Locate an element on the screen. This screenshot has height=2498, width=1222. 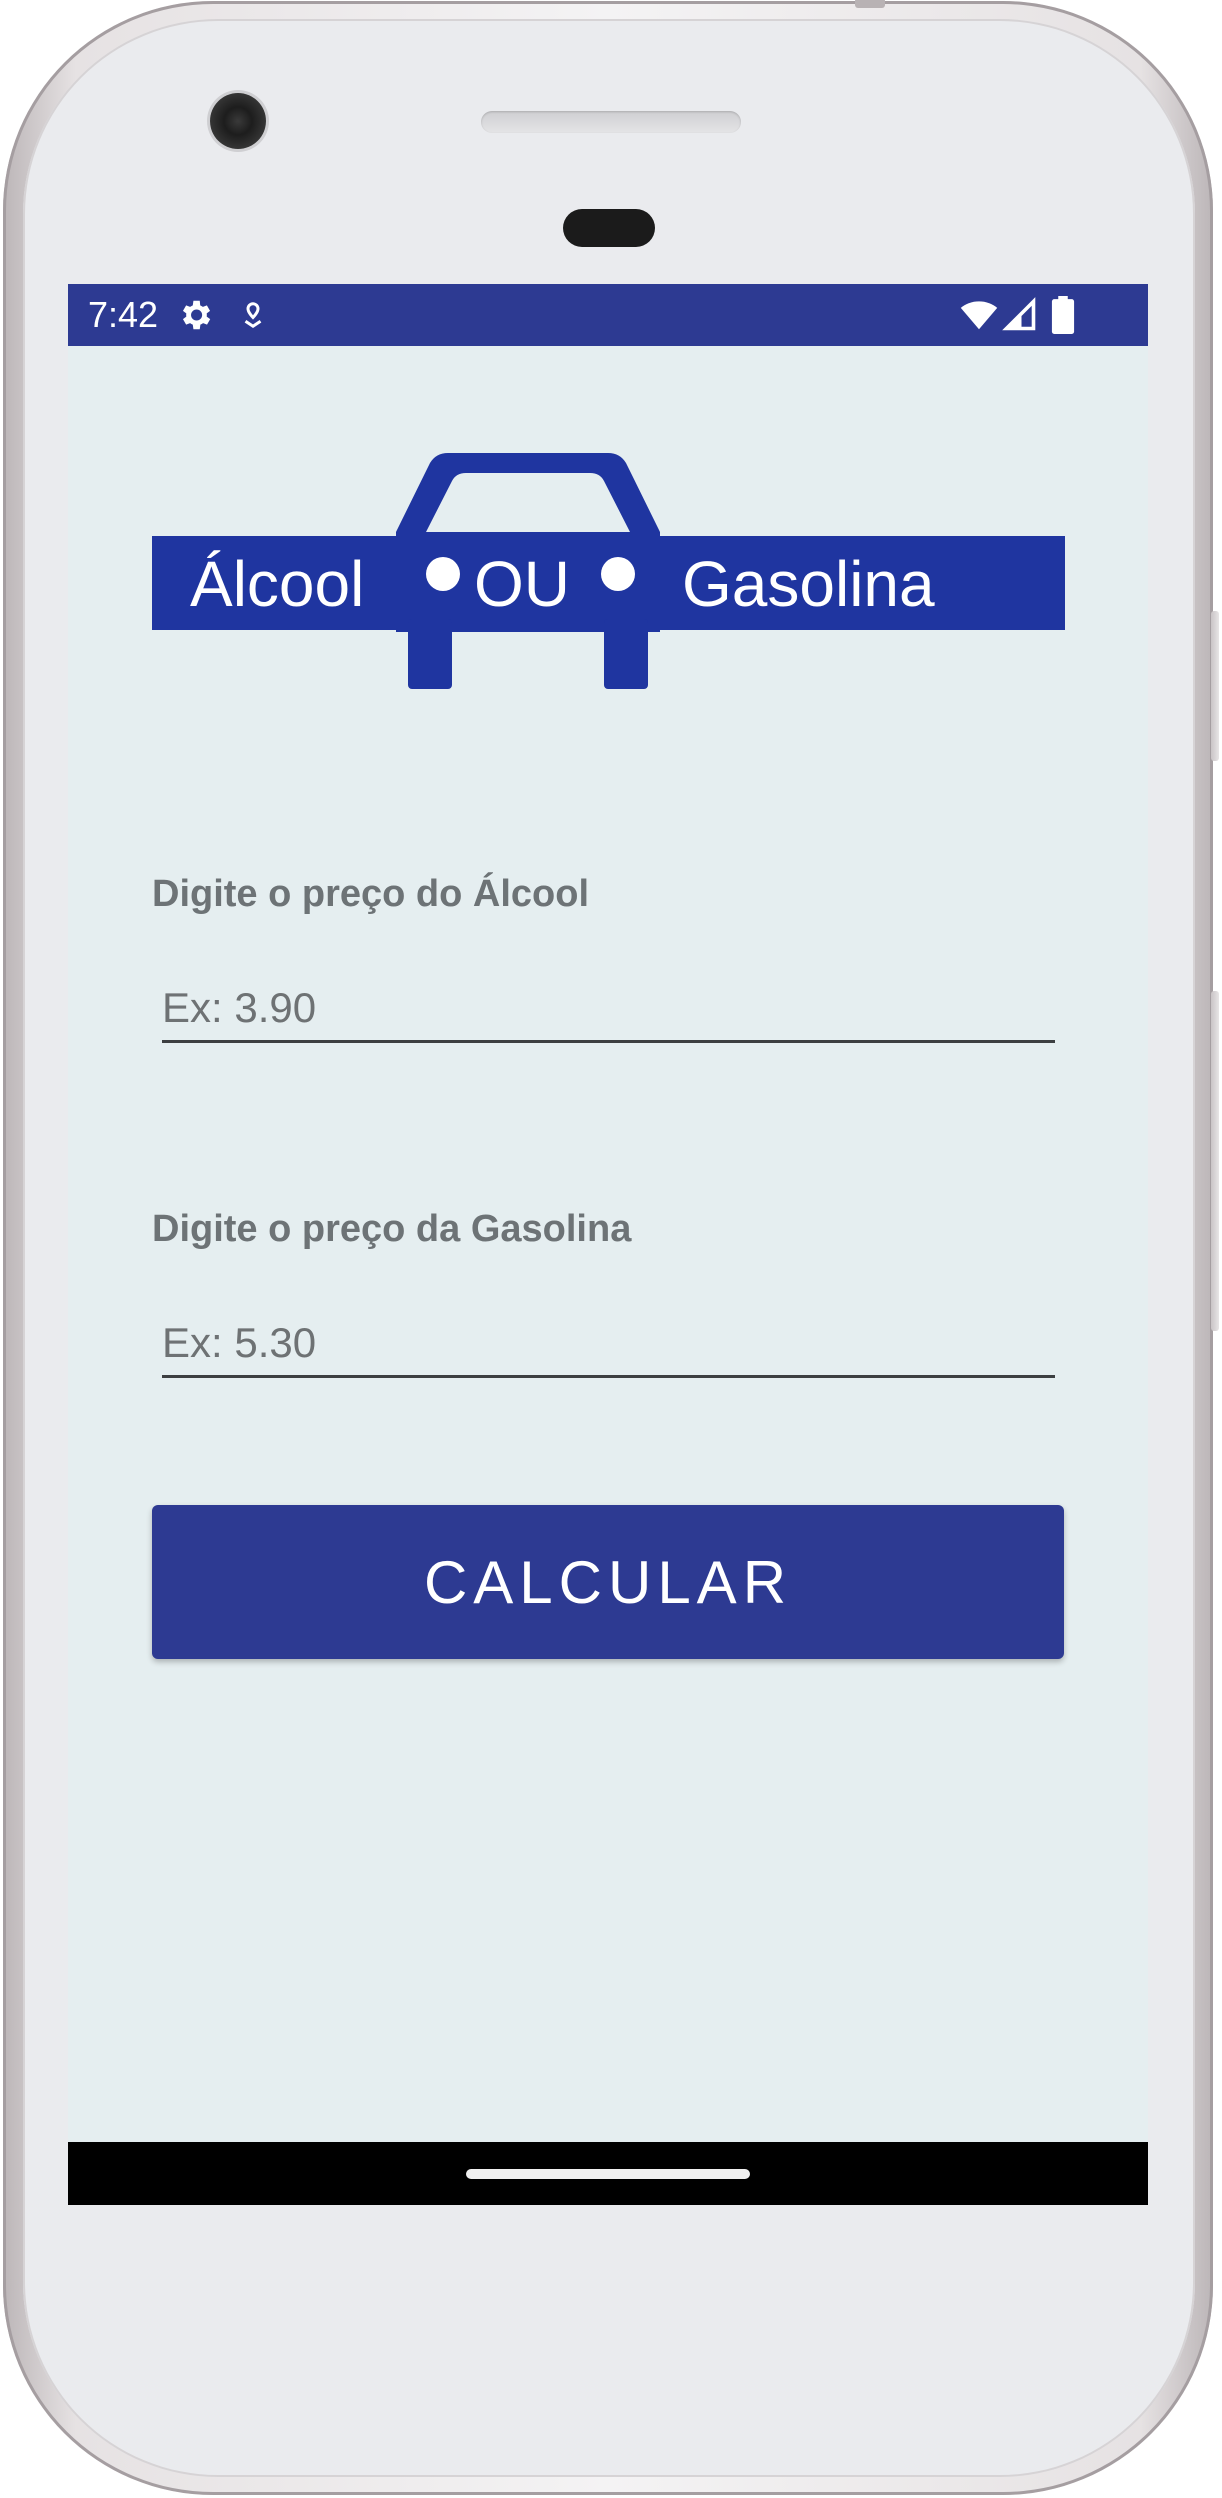
app-logo: Álcool OU Gasolina is located at coordinates (608, 571).